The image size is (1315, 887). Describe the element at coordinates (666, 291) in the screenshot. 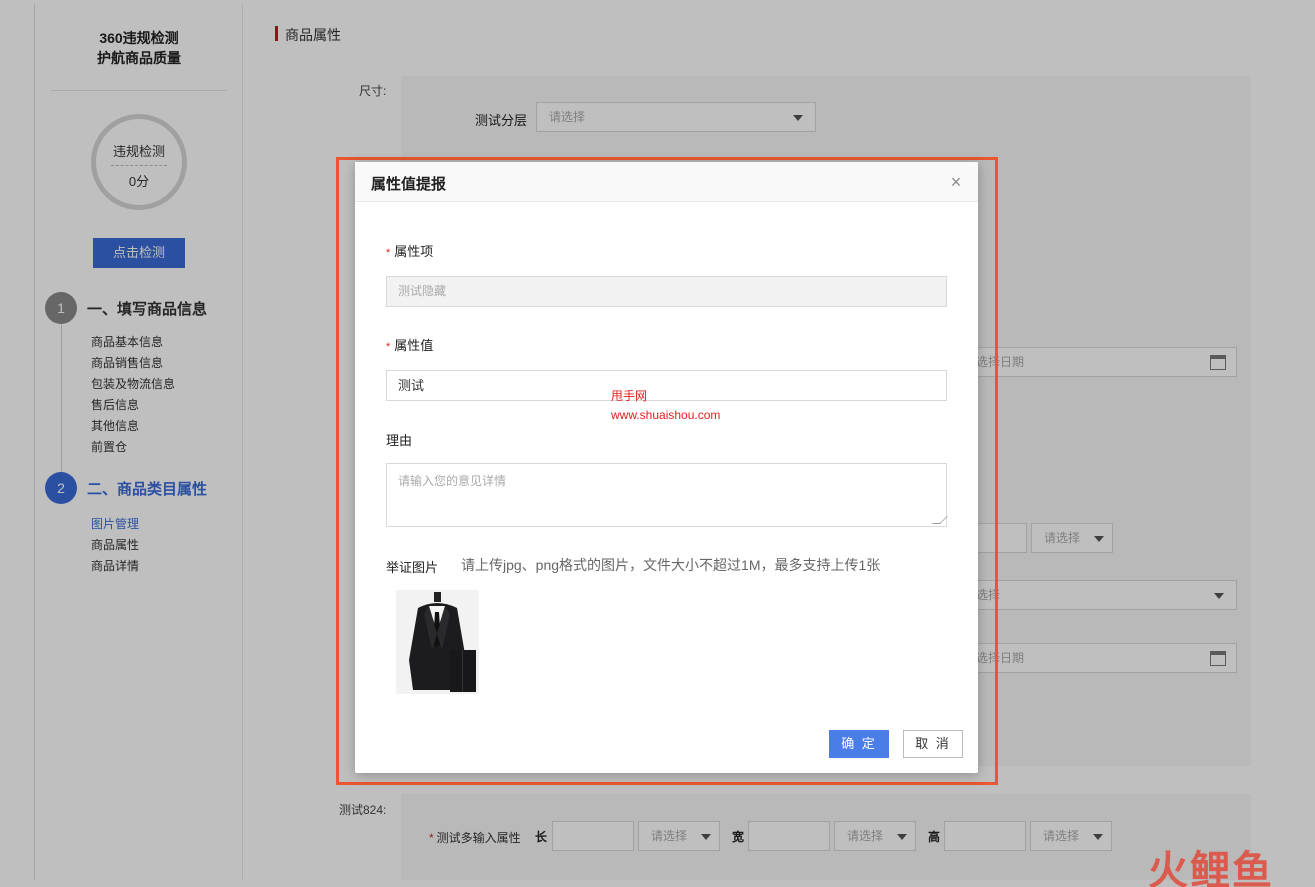

I see `attr-item-field: 测试隐藏` at that location.